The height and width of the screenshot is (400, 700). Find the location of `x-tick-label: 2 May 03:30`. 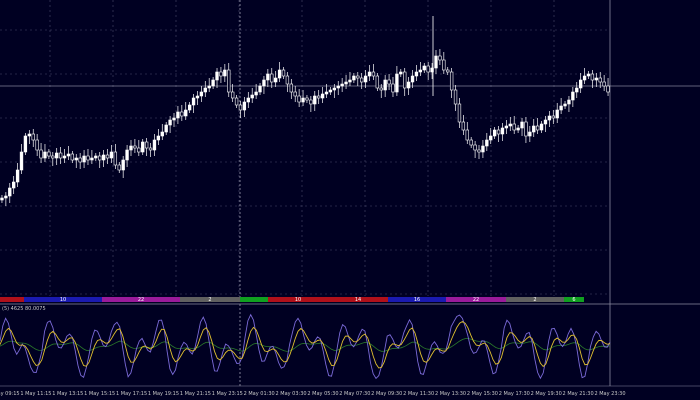

x-tick-label: 2 May 03:30 is located at coordinates (290, 394).